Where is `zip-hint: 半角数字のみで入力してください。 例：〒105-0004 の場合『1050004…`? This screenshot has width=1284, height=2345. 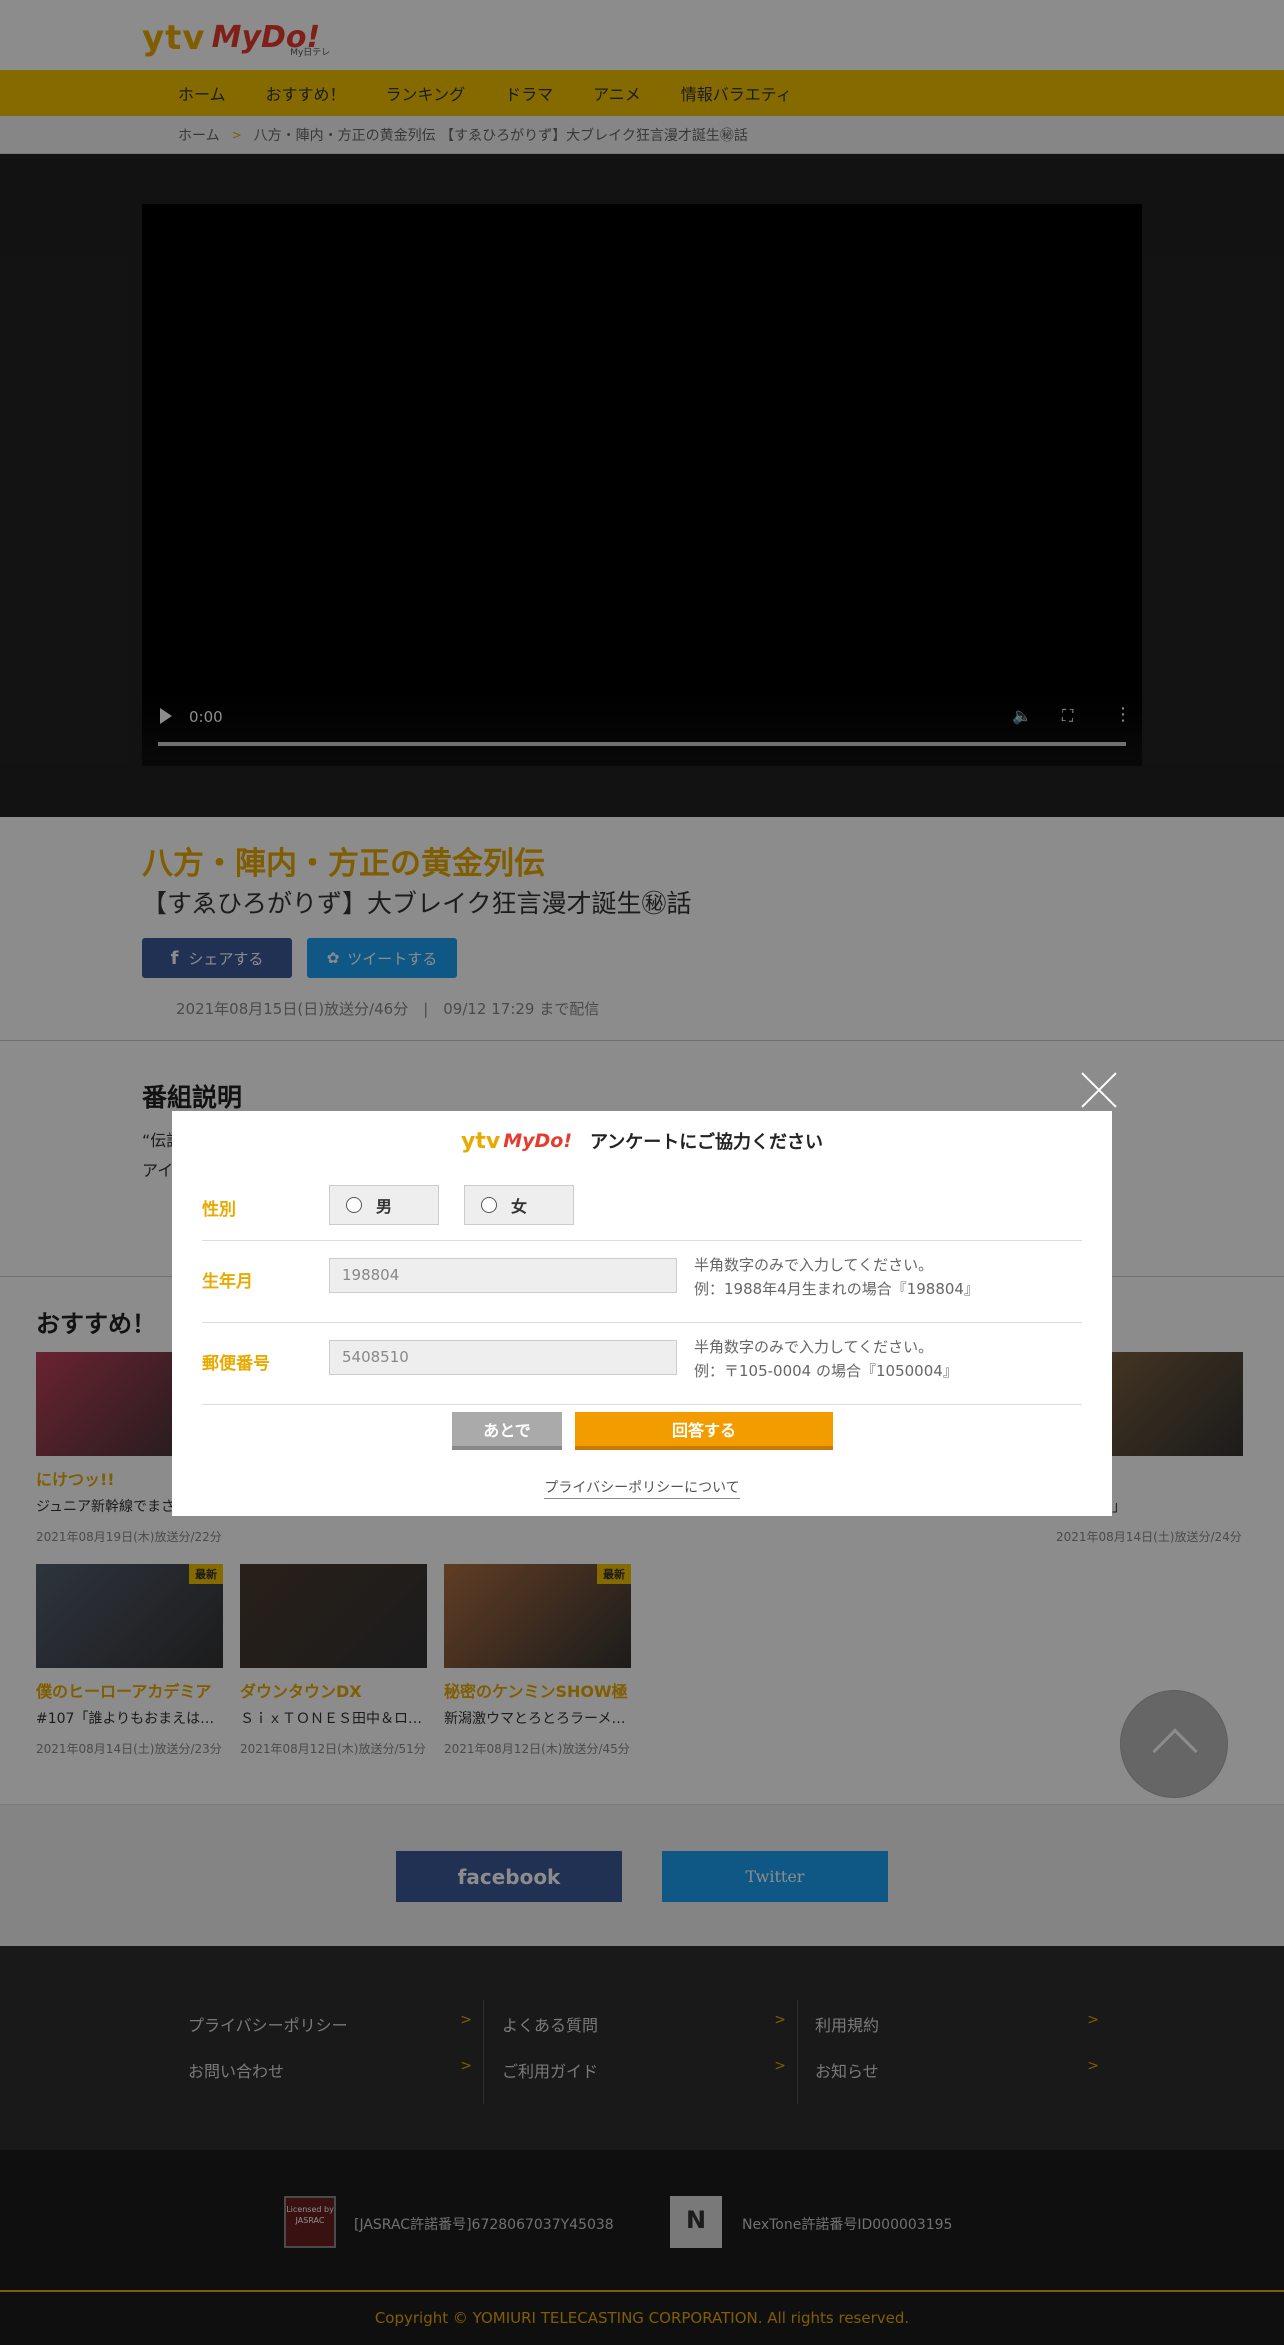 zip-hint: 半角数字のみで入力してください。 例：〒105-0004 の場合『1050004… is located at coordinates (826, 1359).